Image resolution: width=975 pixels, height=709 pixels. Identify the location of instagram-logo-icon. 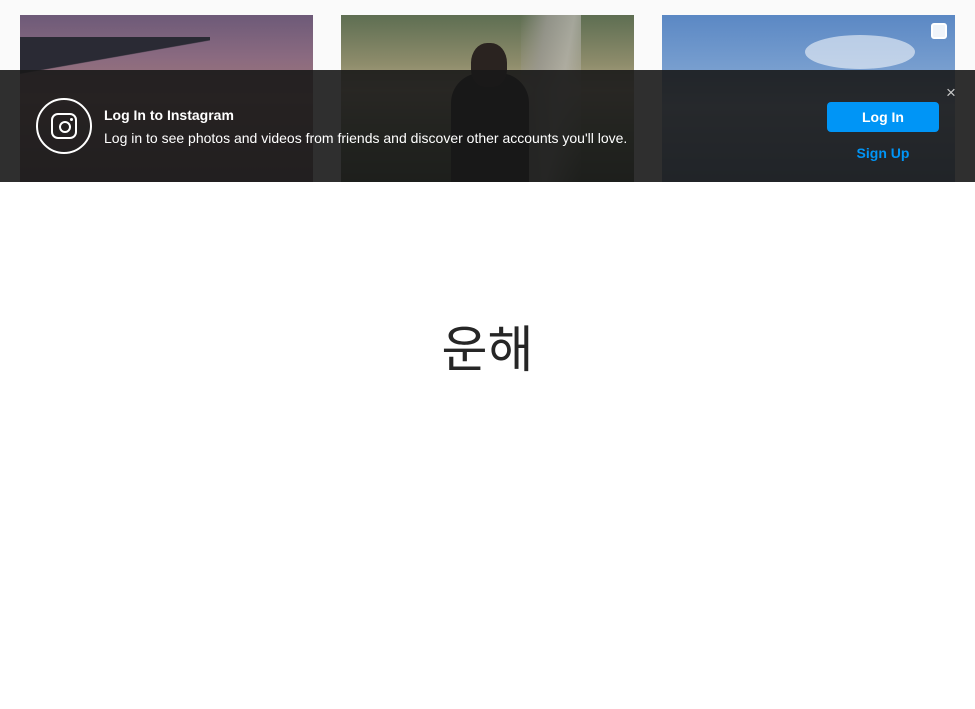
(64, 126).